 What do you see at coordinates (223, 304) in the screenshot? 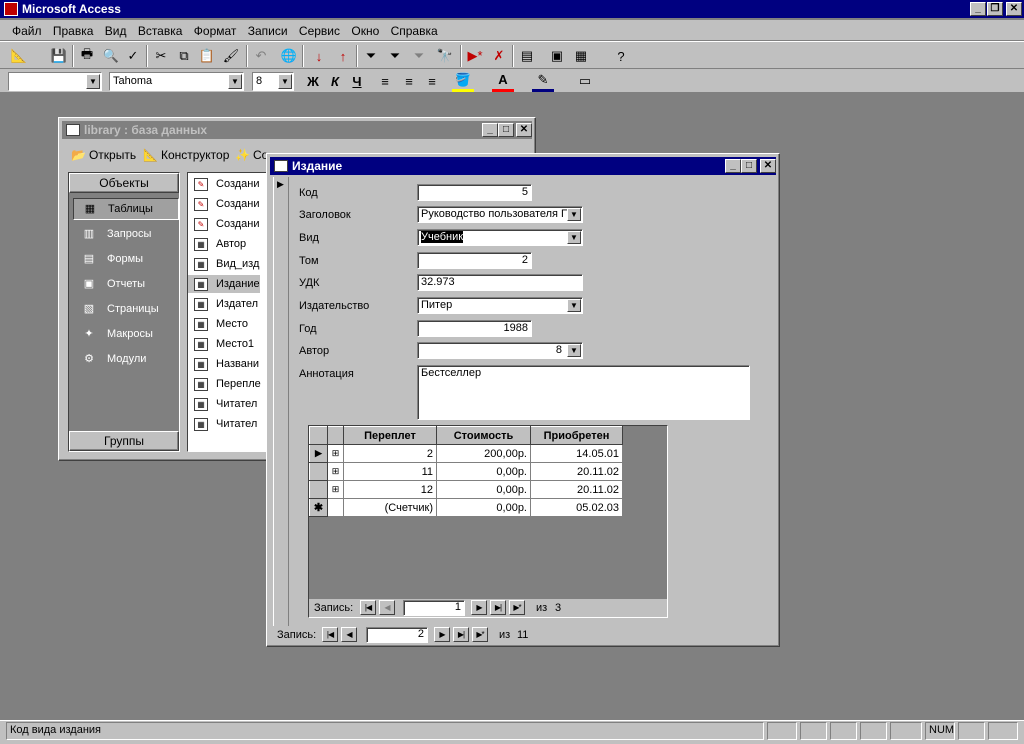
I see `list-item: ▦ Издател` at bounding box center [223, 304].